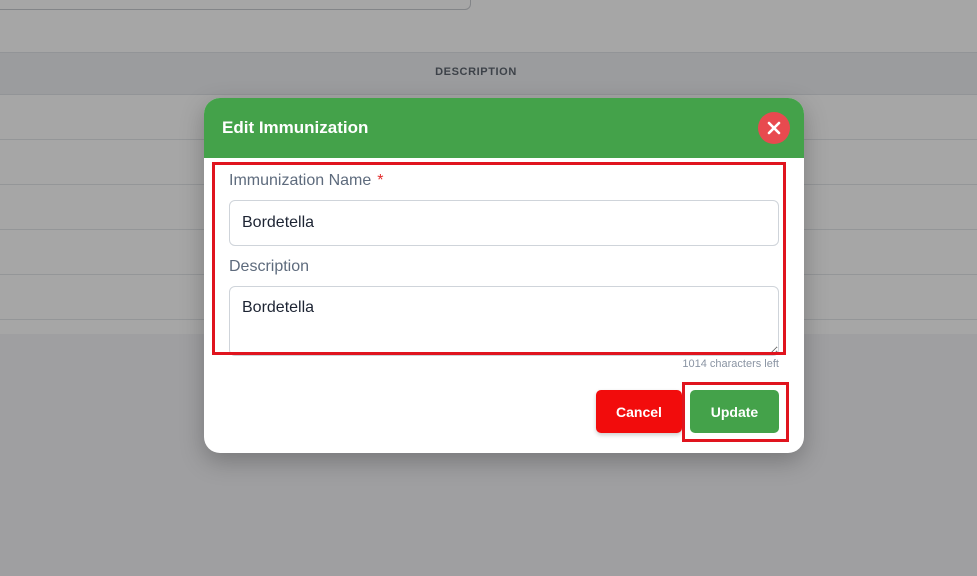  I want to click on cancel-button: Cancel, so click(639, 411).